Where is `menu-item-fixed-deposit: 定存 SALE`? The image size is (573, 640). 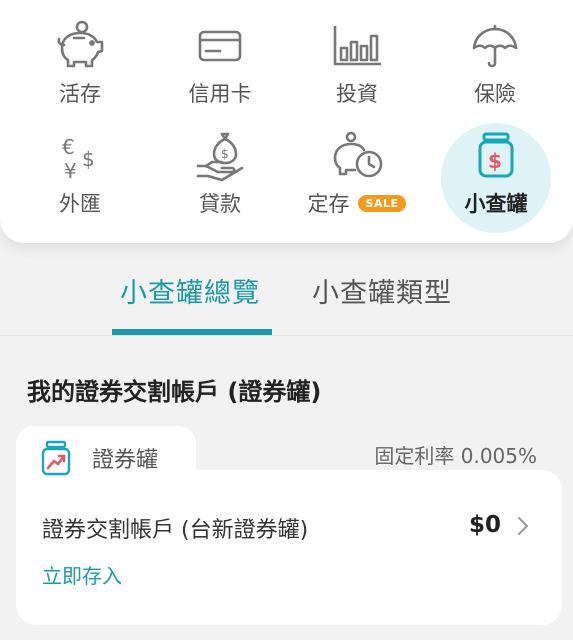 menu-item-fixed-deposit: 定存 SALE is located at coordinates (357, 170).